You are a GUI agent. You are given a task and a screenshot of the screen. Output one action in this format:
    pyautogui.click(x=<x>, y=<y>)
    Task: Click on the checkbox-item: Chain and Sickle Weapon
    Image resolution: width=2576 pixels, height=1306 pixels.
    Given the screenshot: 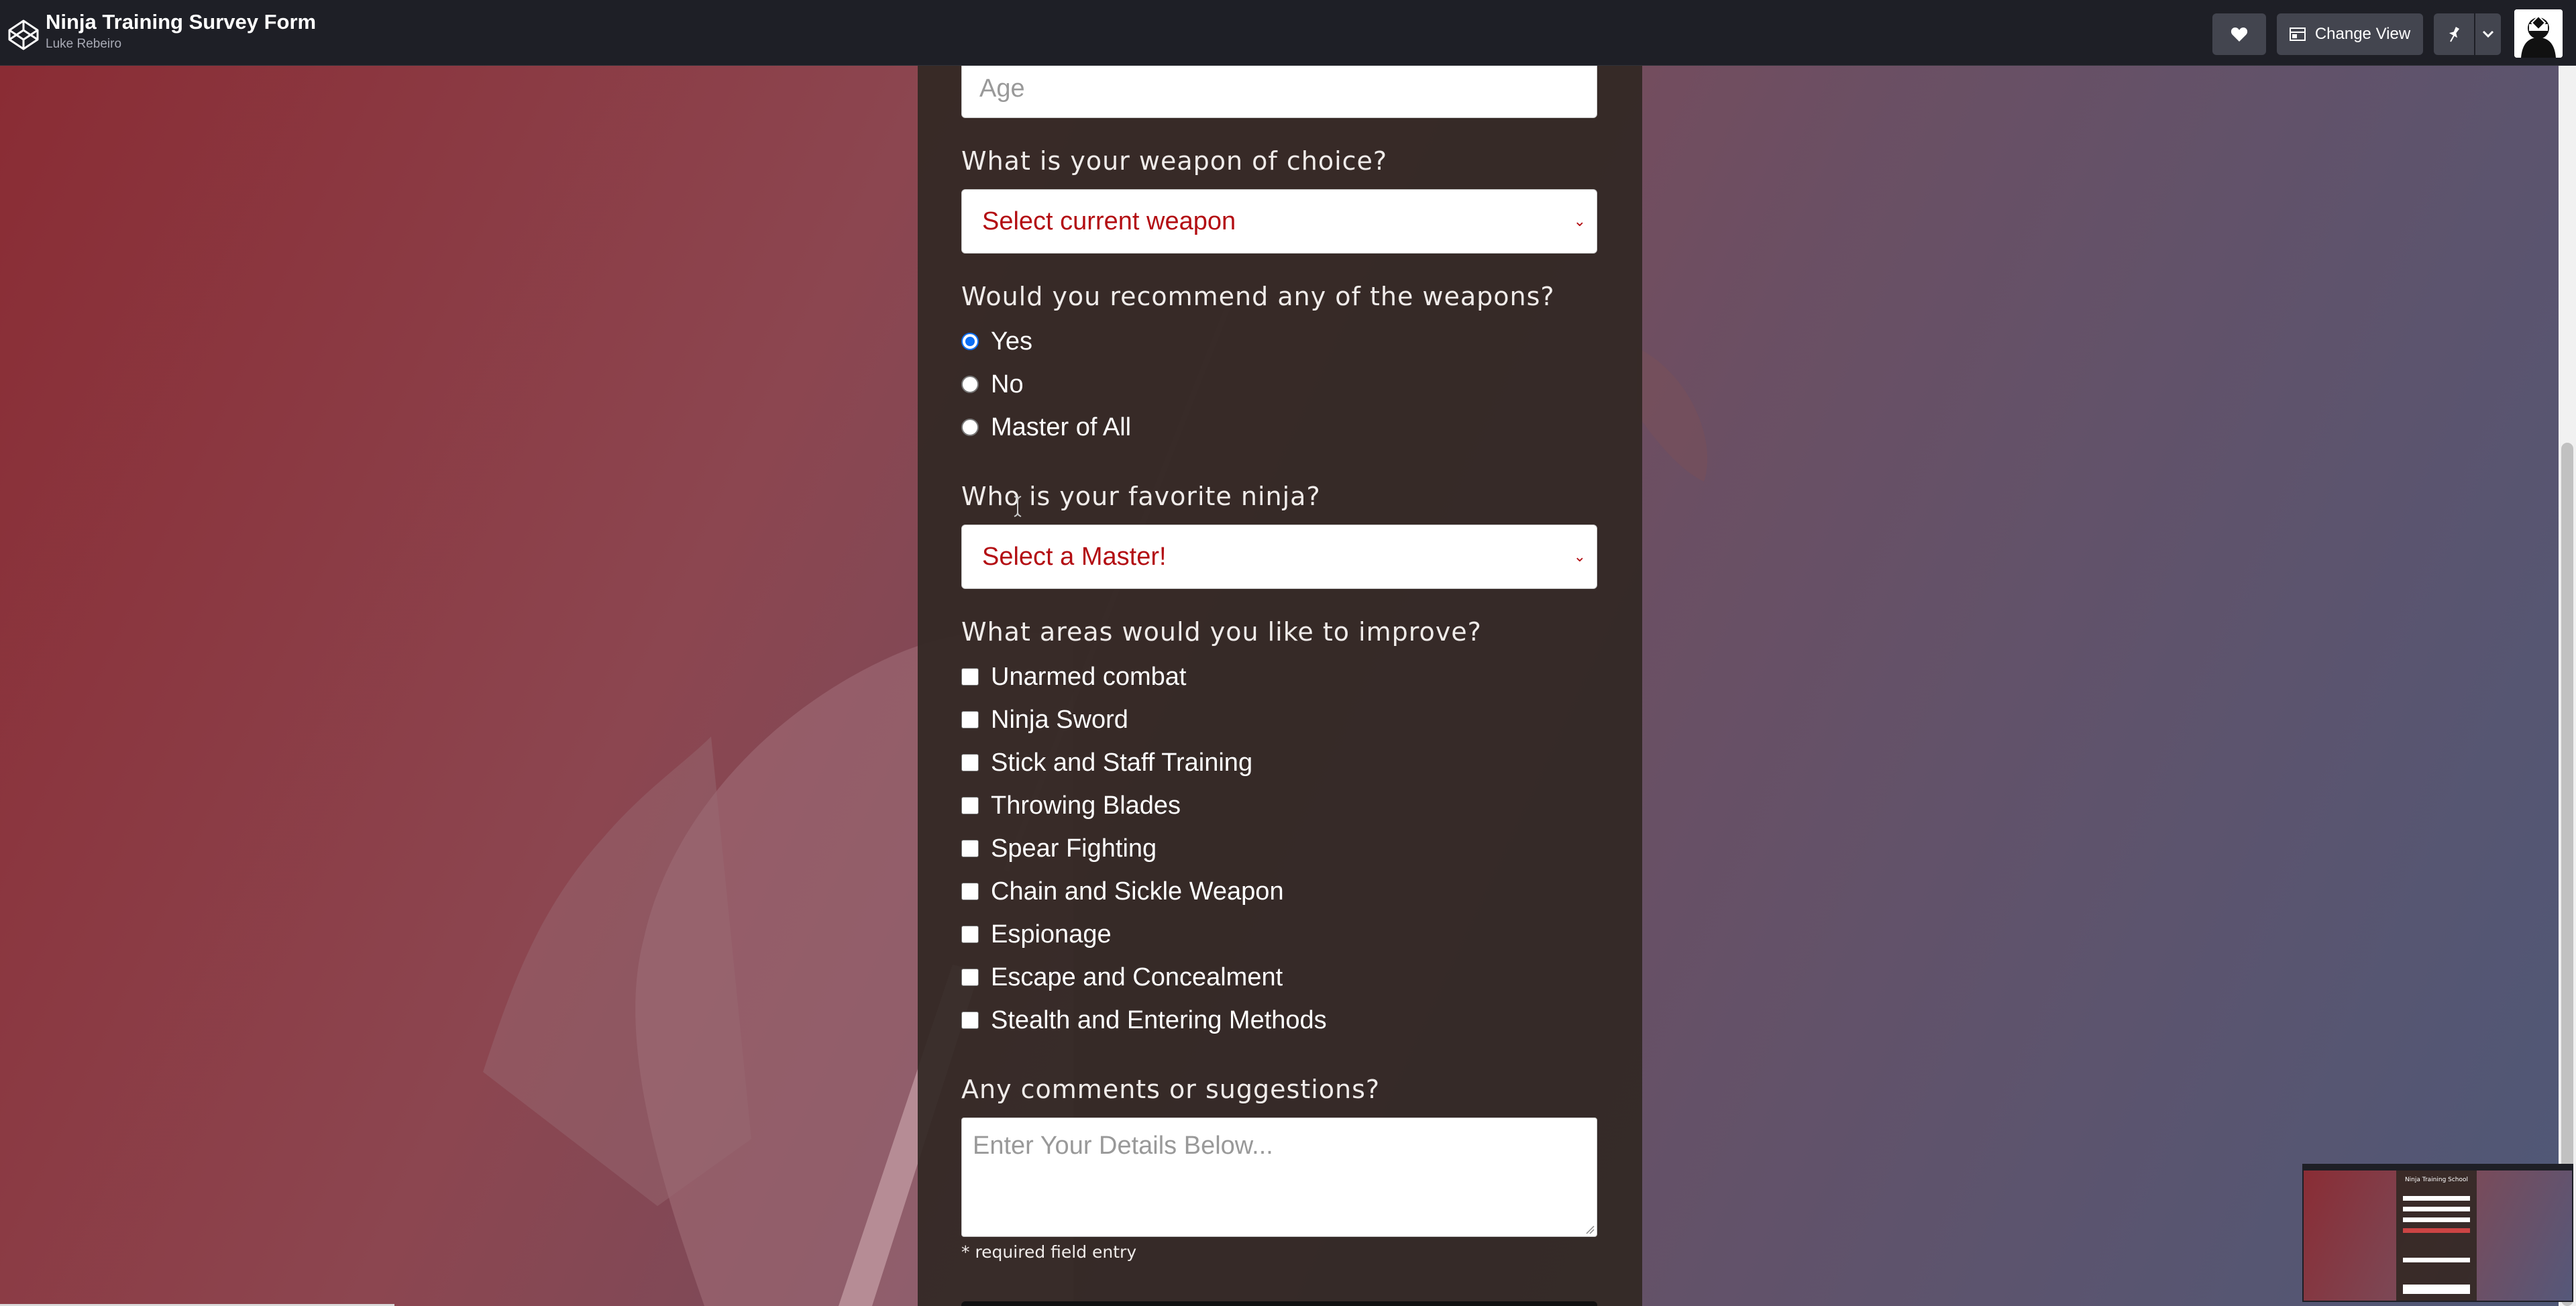 What is the action you would take?
    pyautogui.click(x=1122, y=891)
    